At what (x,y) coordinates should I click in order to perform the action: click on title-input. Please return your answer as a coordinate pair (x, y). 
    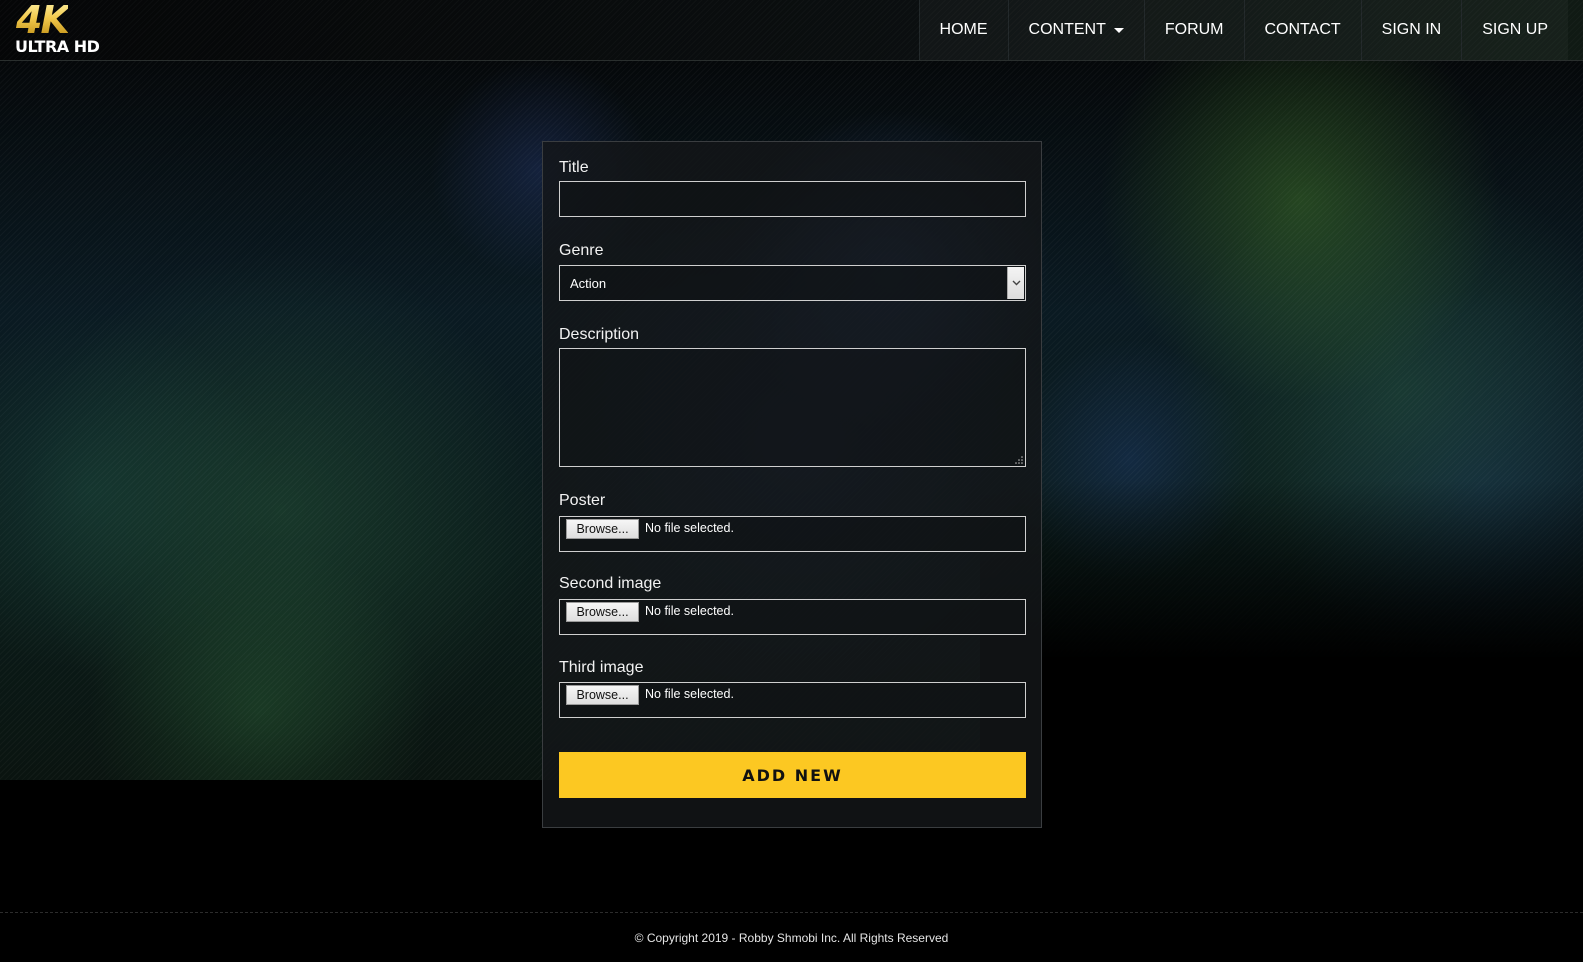
    Looking at the image, I should click on (792, 199).